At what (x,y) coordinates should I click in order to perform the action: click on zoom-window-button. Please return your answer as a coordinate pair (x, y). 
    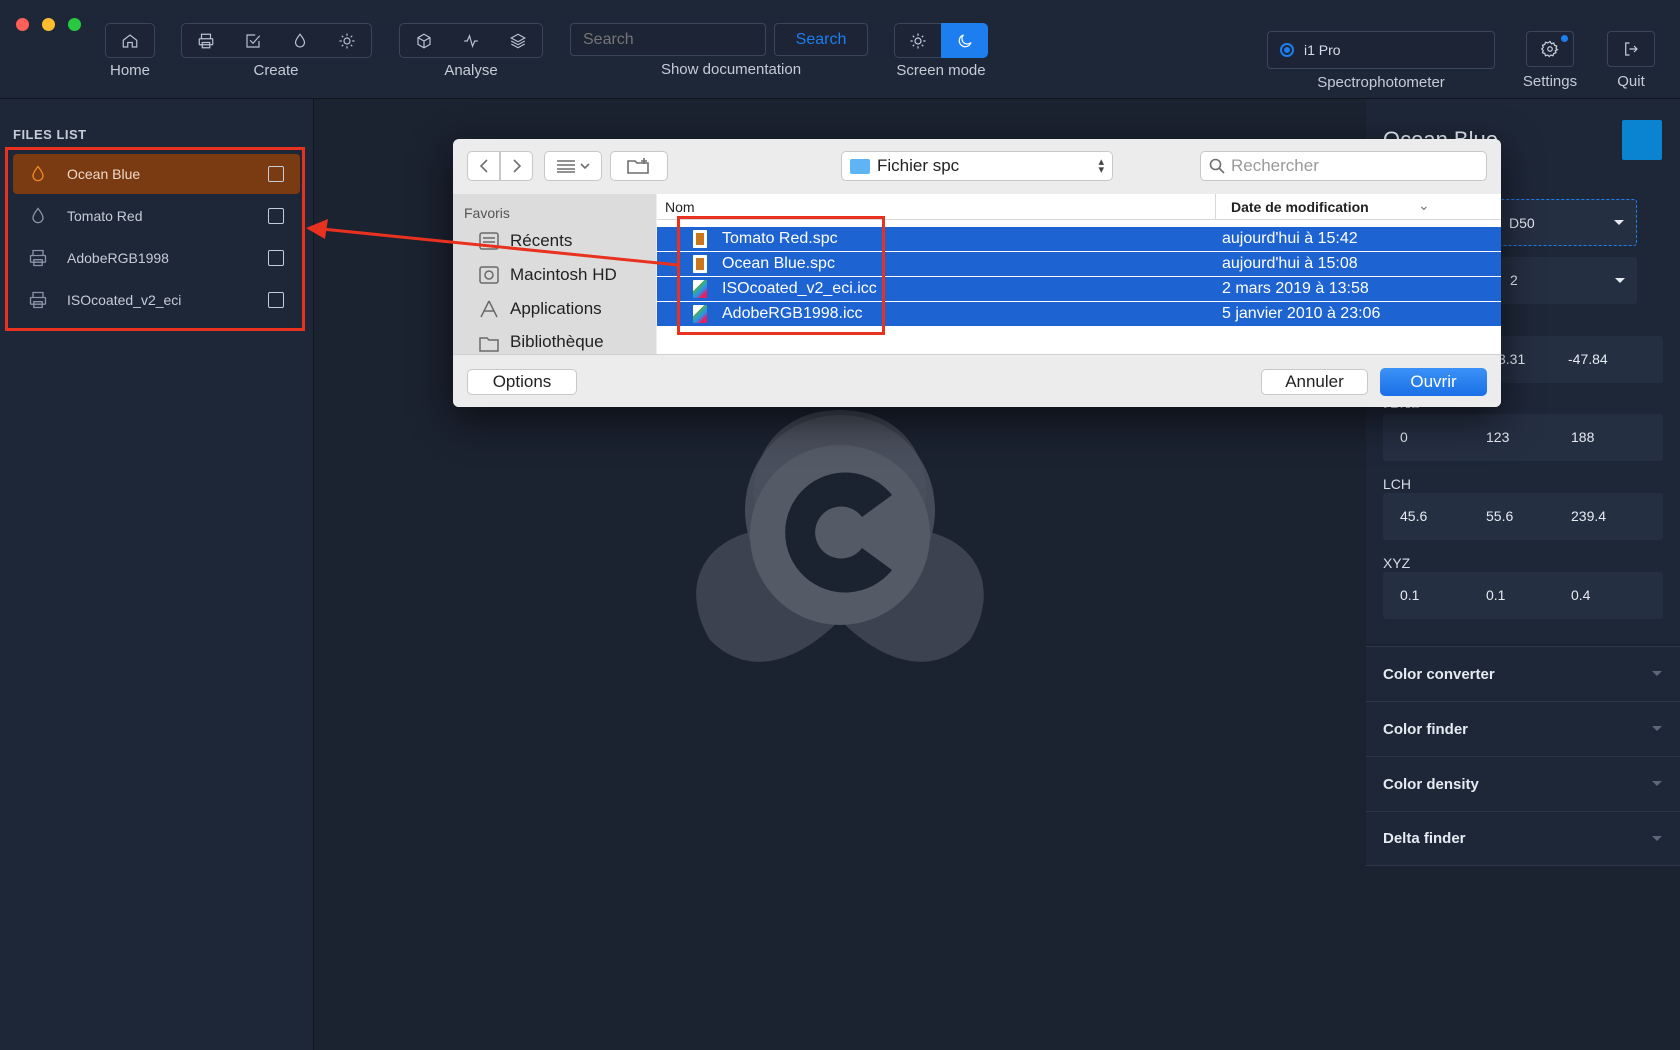
    Looking at the image, I should click on (74, 24).